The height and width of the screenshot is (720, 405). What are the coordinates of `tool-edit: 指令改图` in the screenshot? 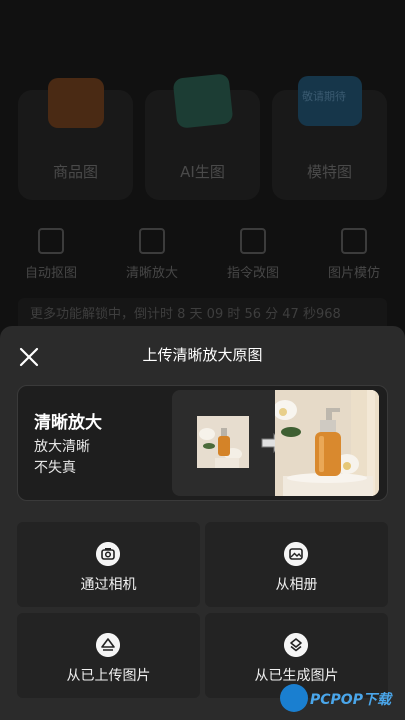 It's located at (253, 254).